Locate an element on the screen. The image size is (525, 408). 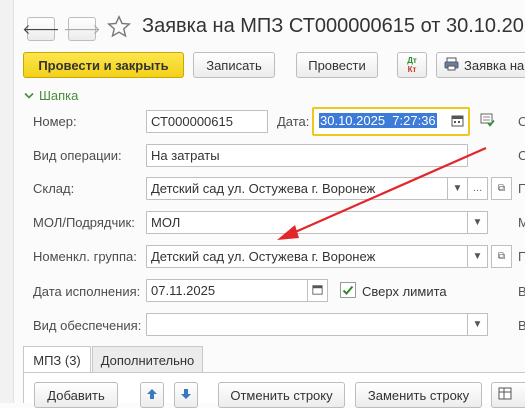
cancel-row-button: Отменить строку is located at coordinates (281, 395).